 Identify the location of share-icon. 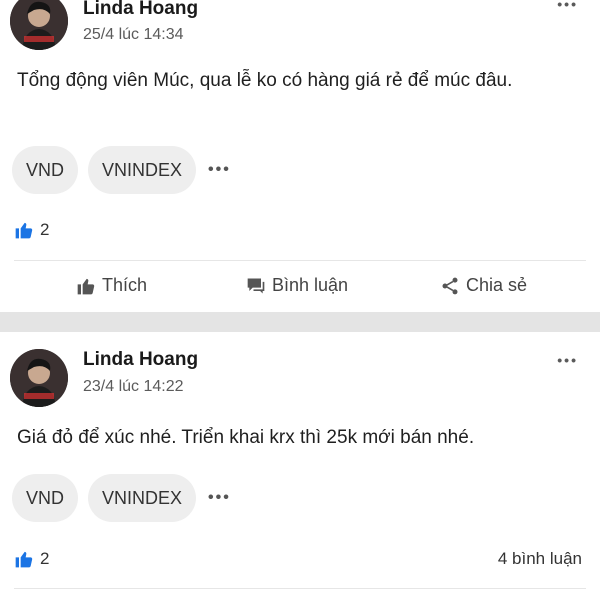
(450, 285).